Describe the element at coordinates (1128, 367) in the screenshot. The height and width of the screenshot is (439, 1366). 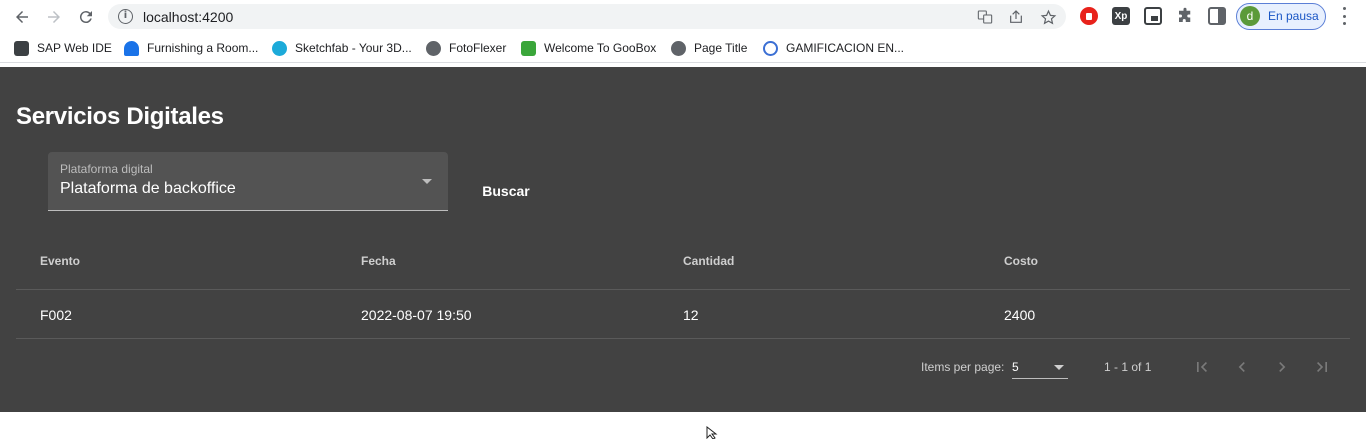
I see `page-range-label: 1 - 1 of 1` at that location.